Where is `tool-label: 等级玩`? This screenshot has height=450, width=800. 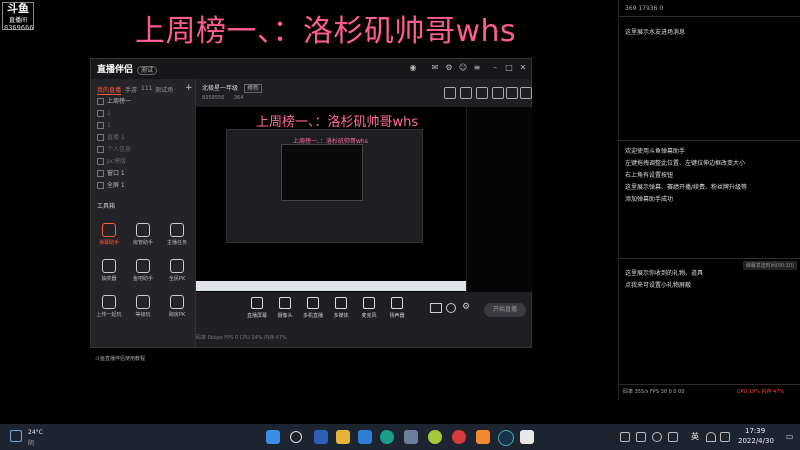
tool-label: 等级玩 is located at coordinates (143, 315).